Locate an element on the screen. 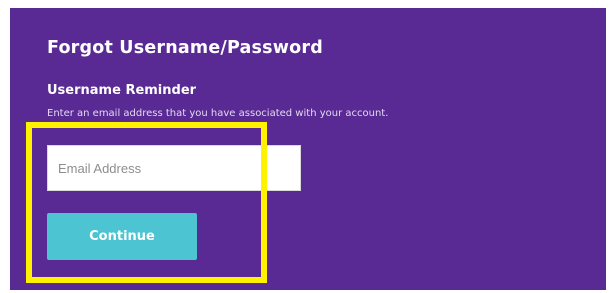  email-address-input is located at coordinates (174, 168).